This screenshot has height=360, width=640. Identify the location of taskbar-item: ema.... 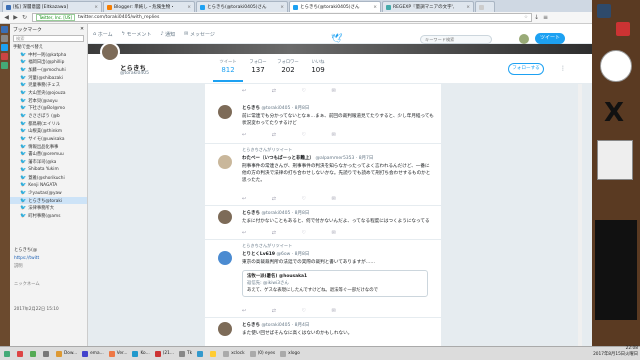
(93, 353).